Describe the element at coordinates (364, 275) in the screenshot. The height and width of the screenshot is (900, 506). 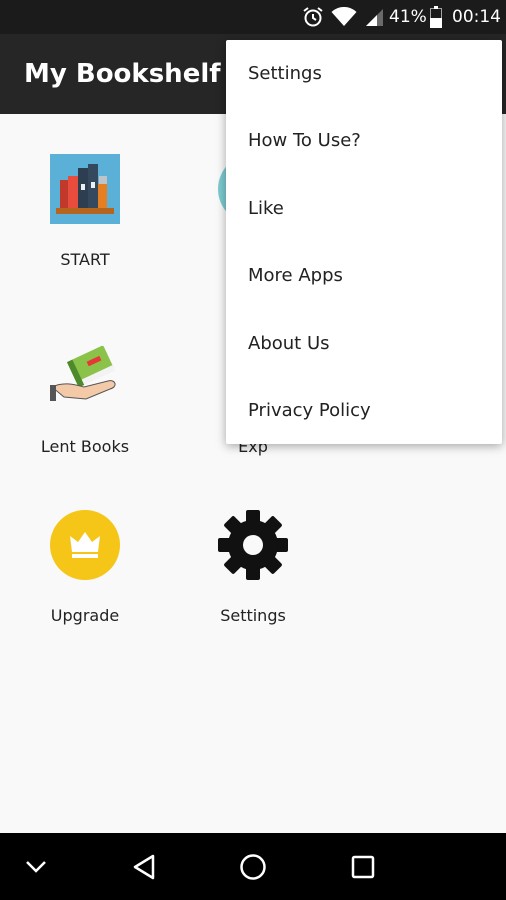
I see `menu-item-more-apps: More Apps` at that location.